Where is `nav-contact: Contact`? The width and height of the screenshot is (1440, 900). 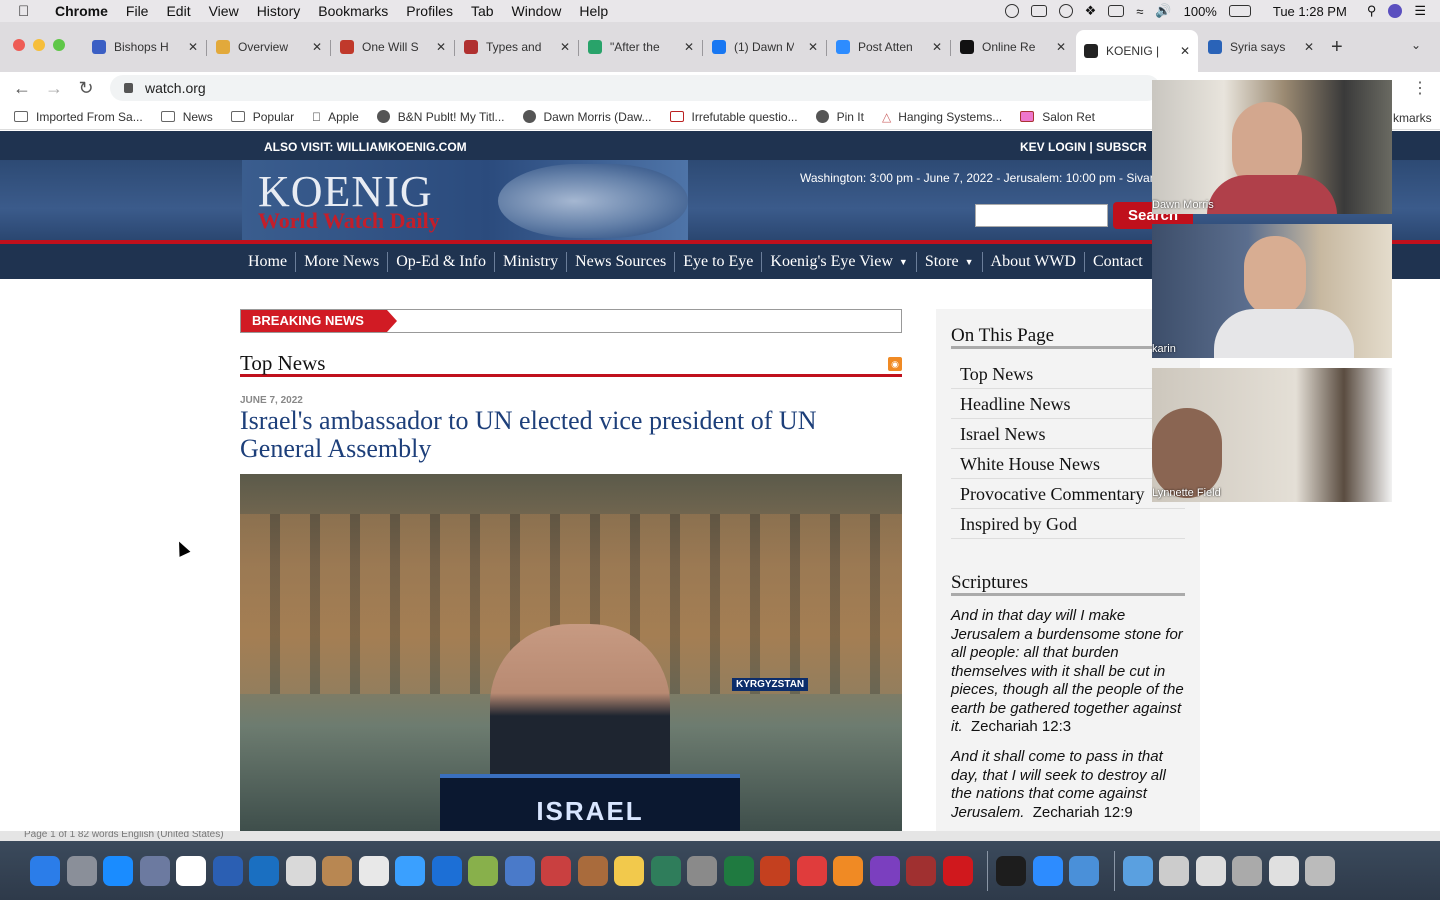
nav-contact: Contact is located at coordinates (1118, 262).